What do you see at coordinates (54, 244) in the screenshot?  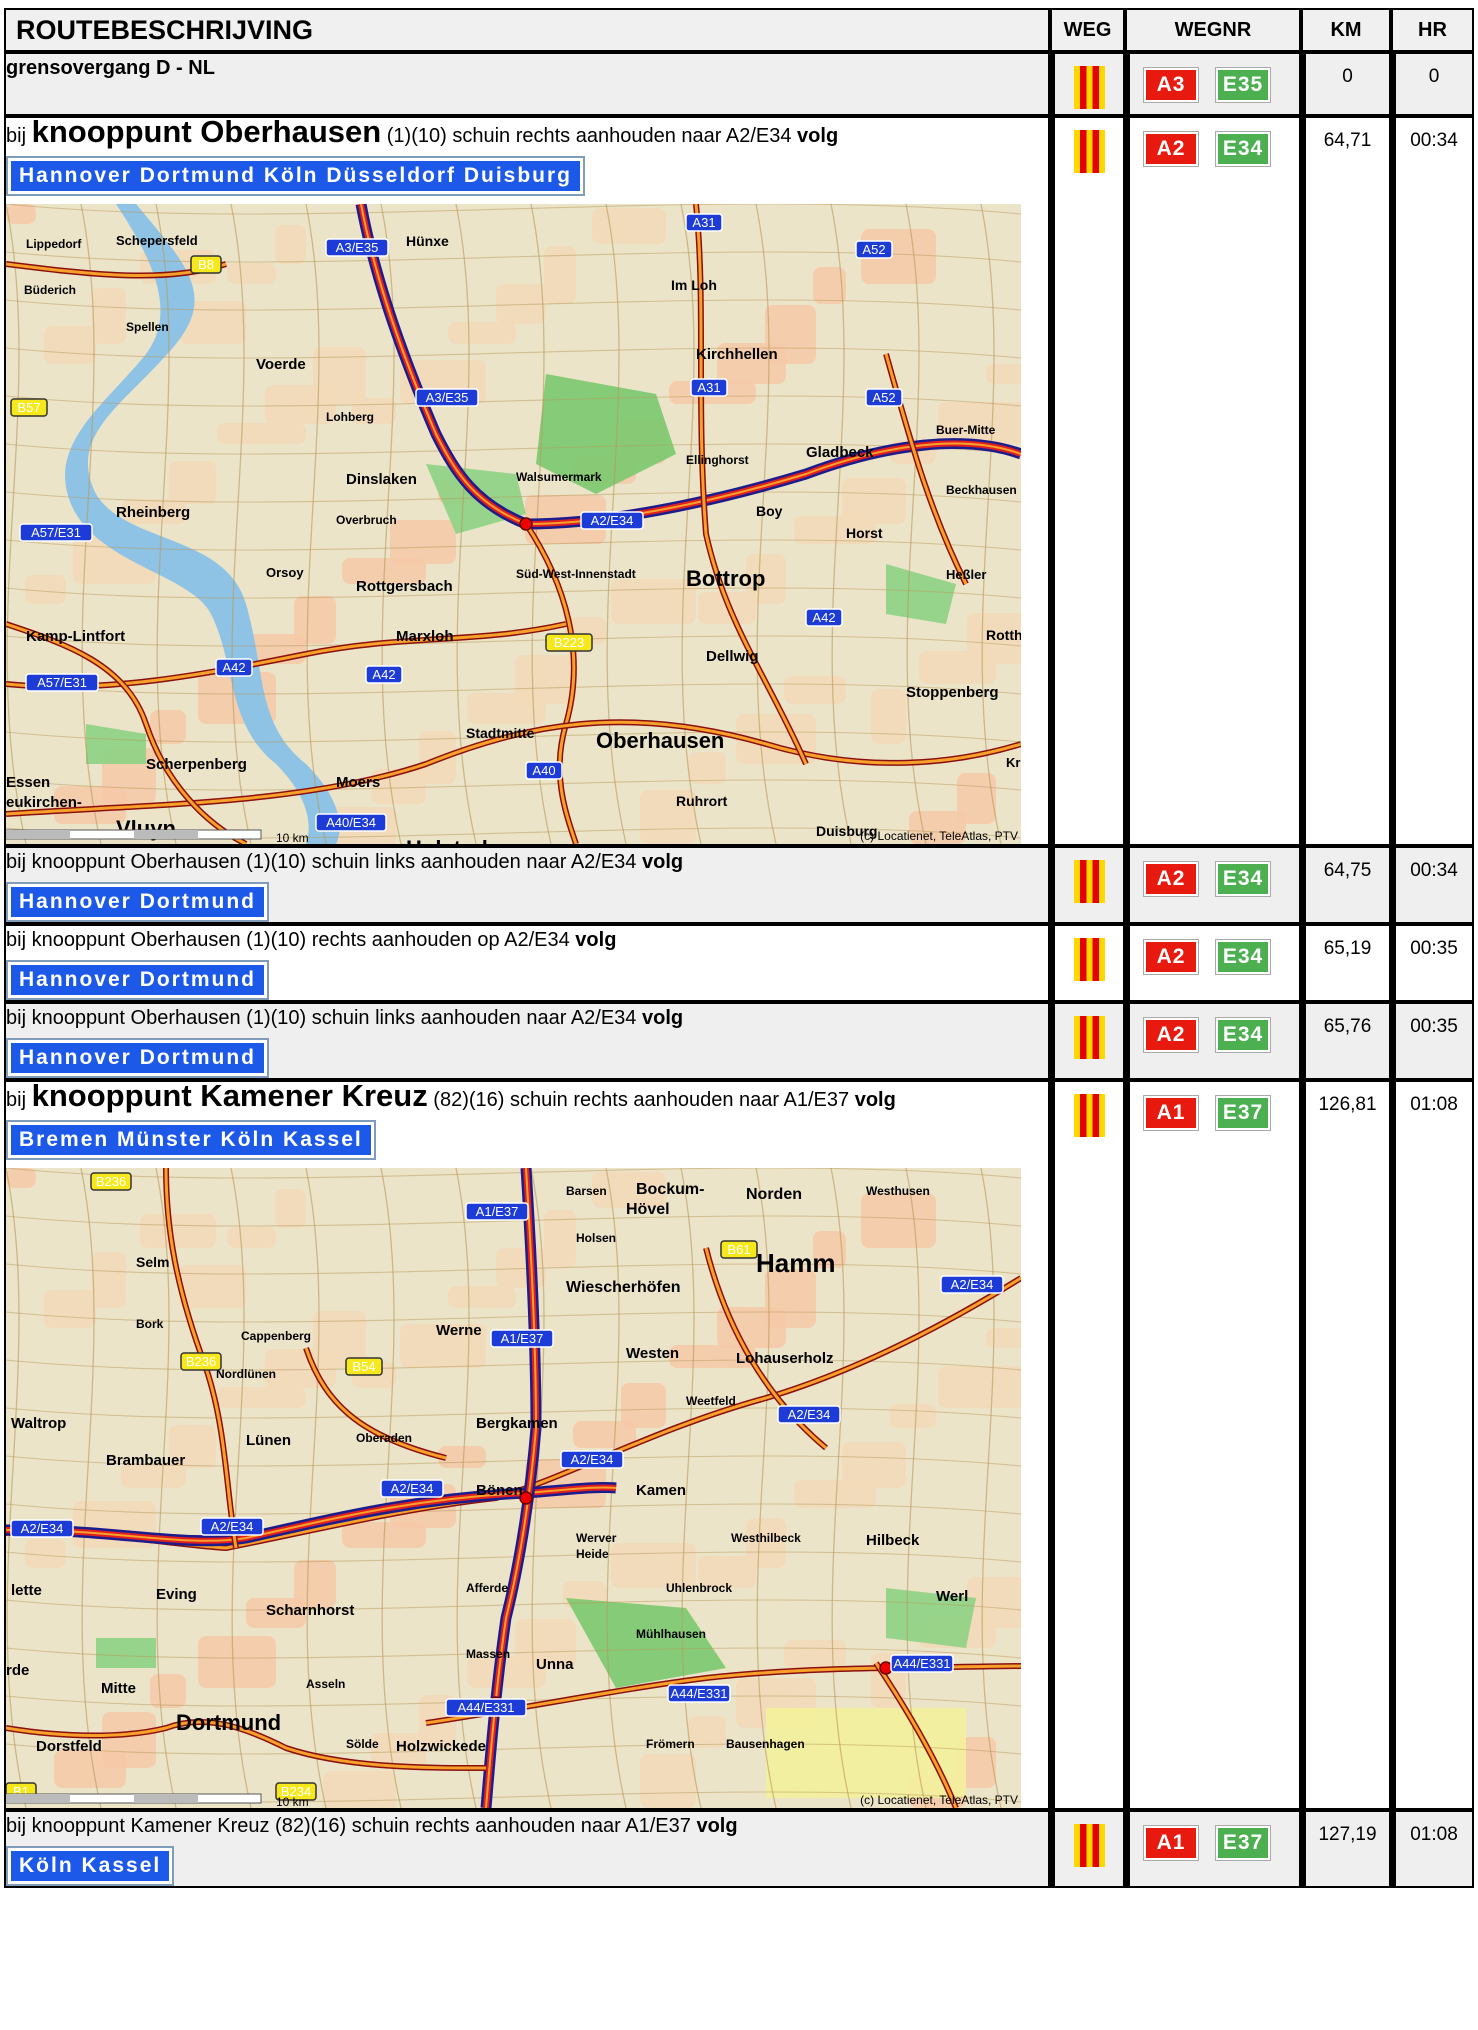 I see `map-place-label: Lippedorf` at bounding box center [54, 244].